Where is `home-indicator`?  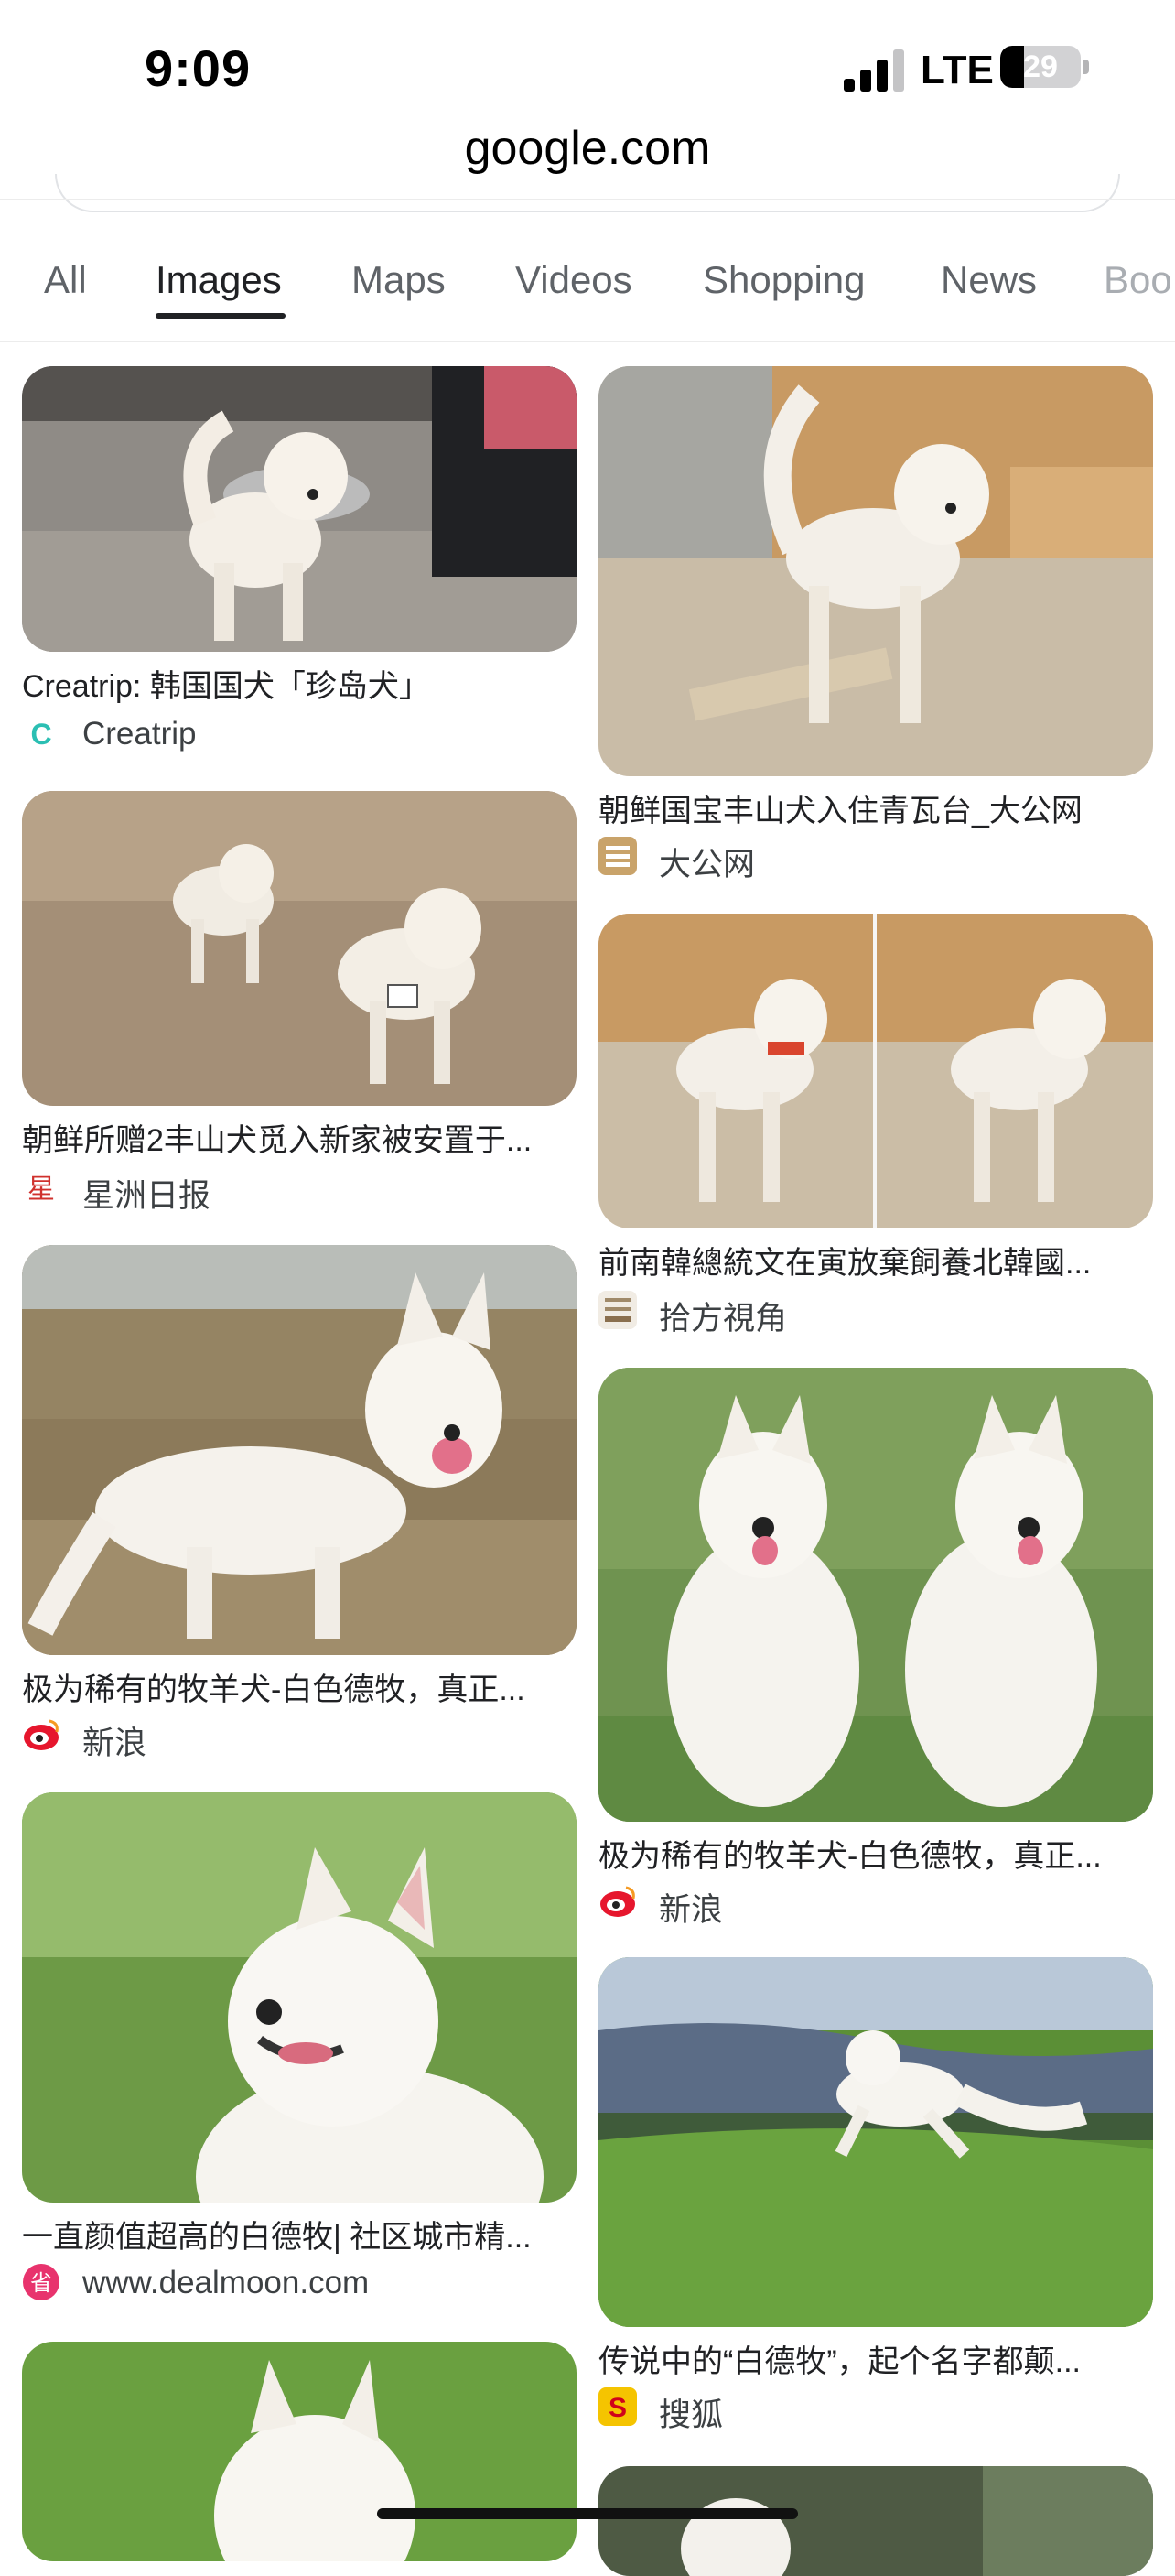
home-indicator is located at coordinates (587, 2514).